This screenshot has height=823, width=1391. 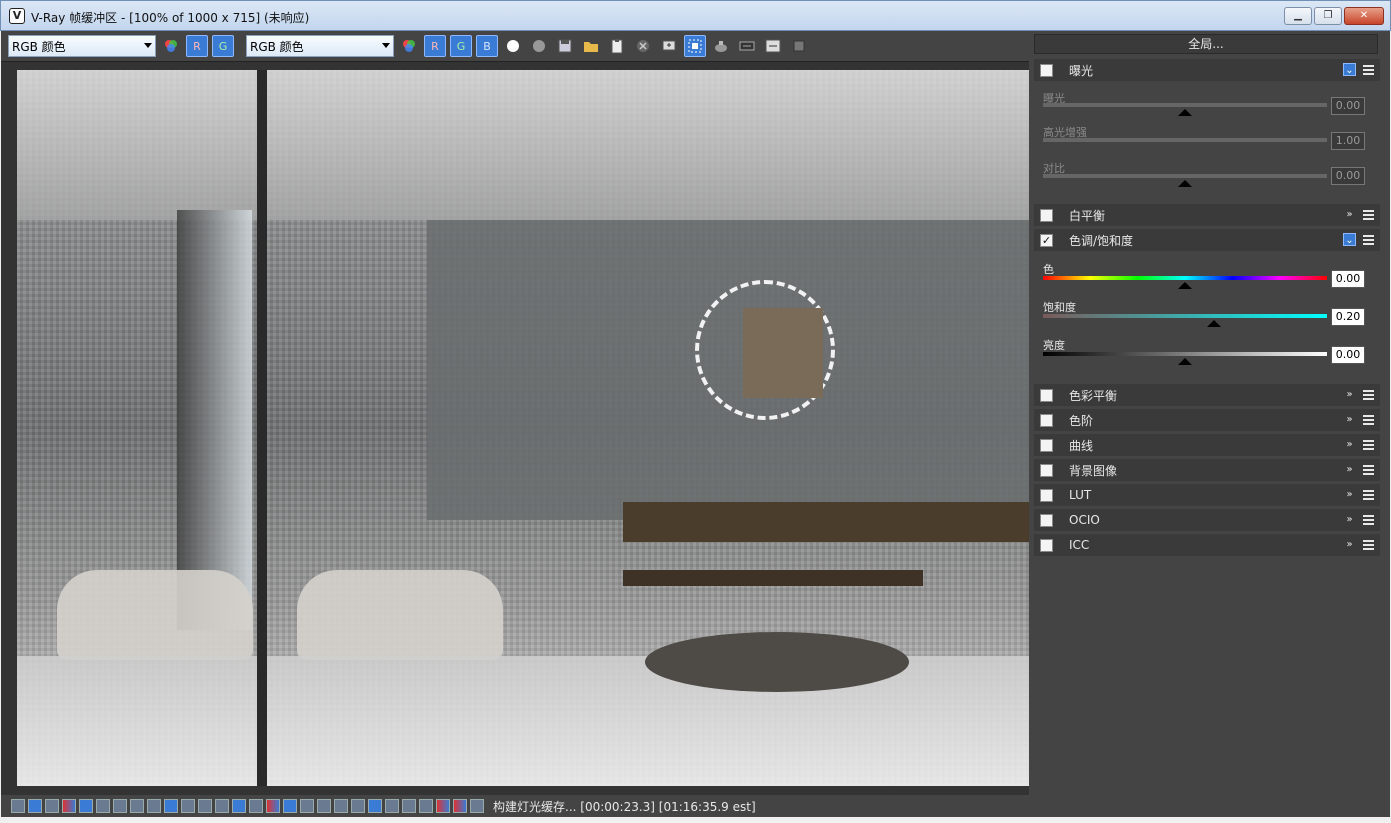 I want to click on zoom-50-icon, so click(x=773, y=46).